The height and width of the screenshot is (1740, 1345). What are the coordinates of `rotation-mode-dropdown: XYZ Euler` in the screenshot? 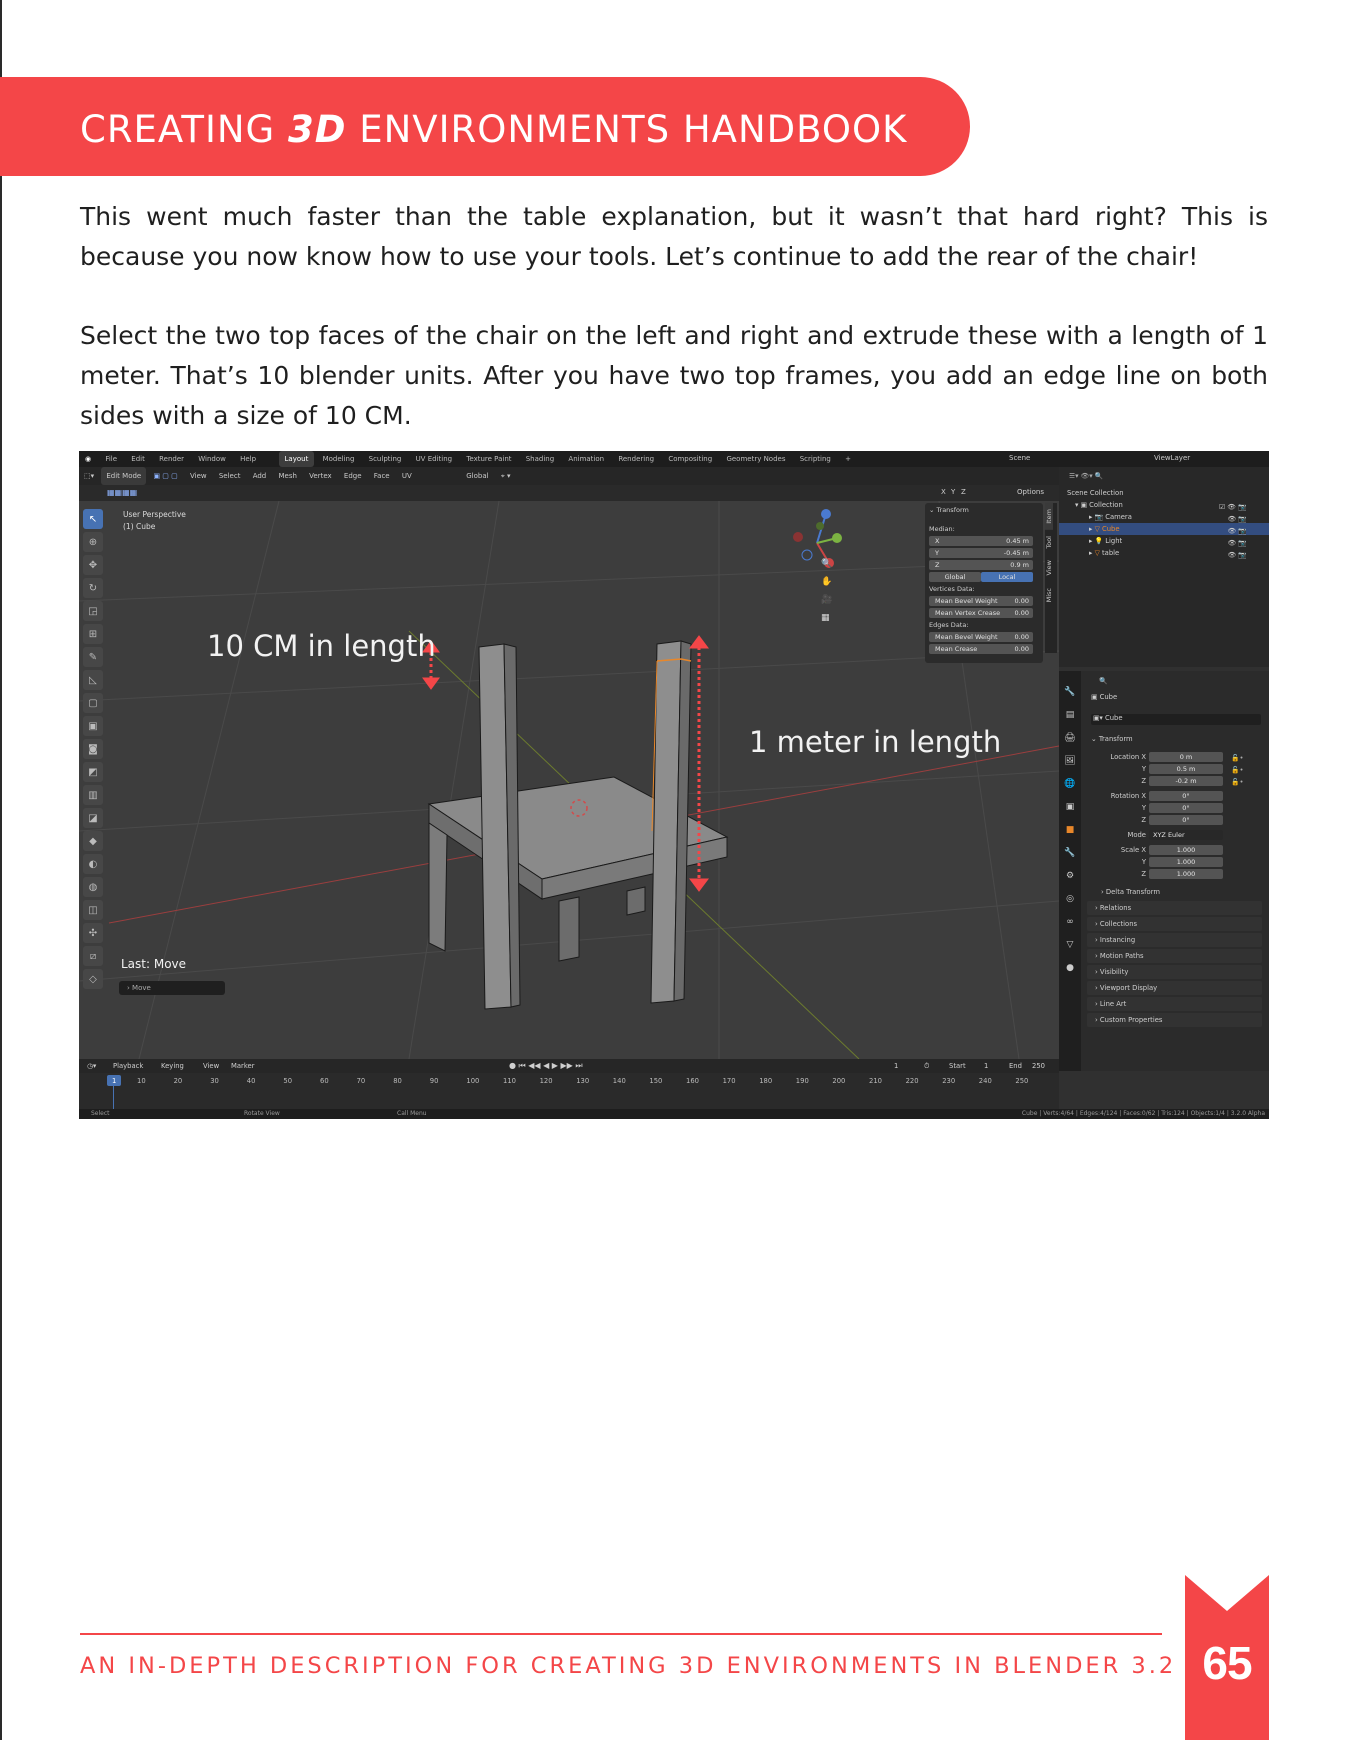 It's located at (1186, 835).